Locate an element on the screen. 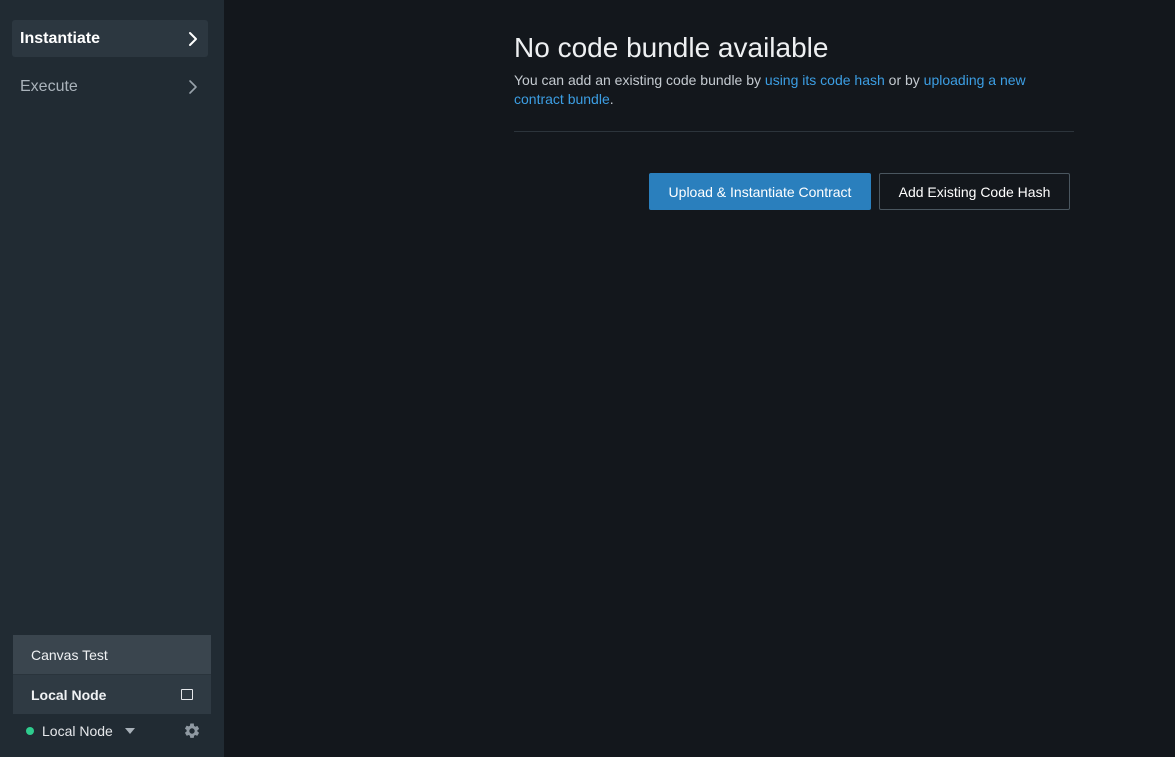 Image resolution: width=1175 pixels, height=757 pixels. divider is located at coordinates (794, 131).